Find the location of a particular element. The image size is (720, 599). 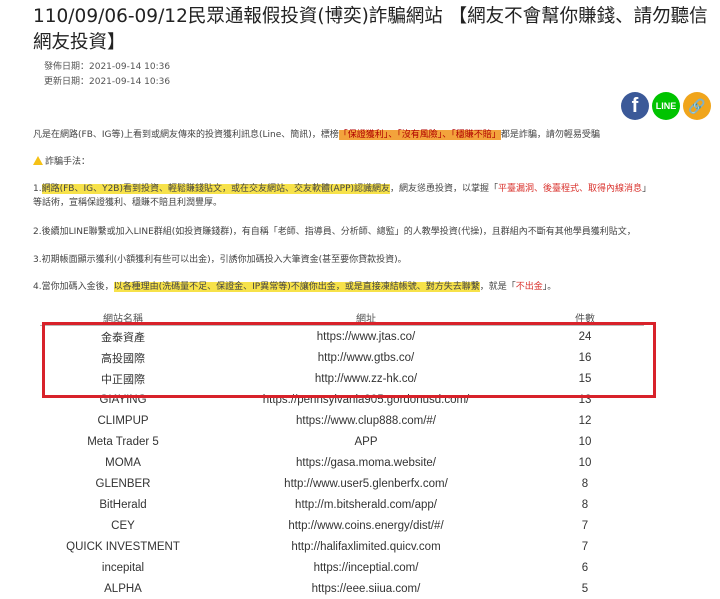

site-name-cell: MOMA is located at coordinates (123, 462).